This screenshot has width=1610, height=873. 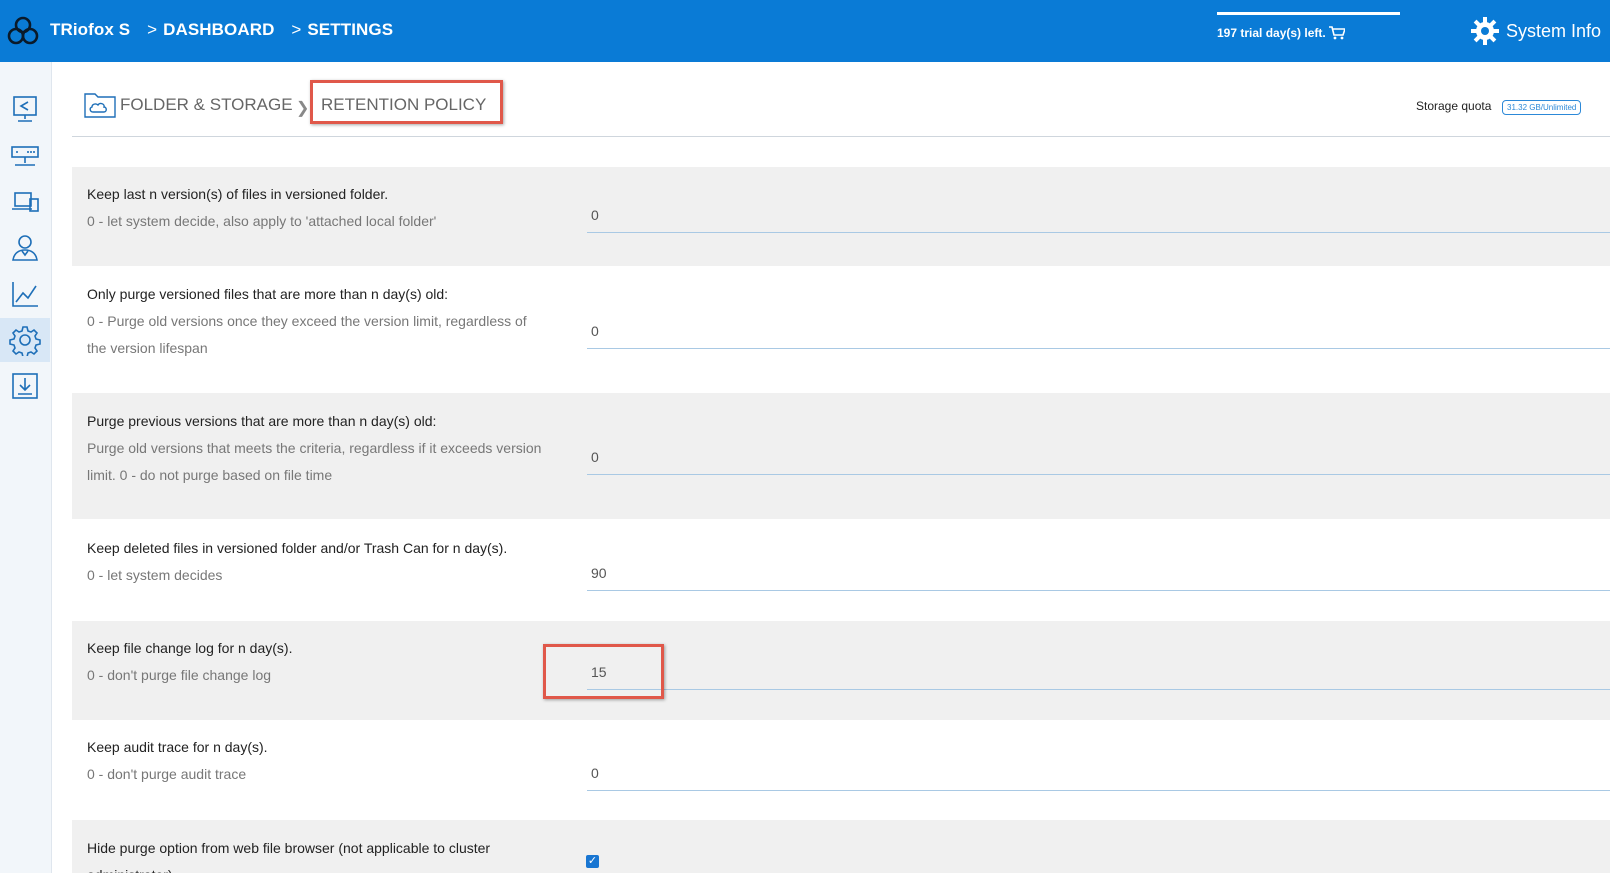 What do you see at coordinates (1308, 13) in the screenshot?
I see `trial-progress-bar` at bounding box center [1308, 13].